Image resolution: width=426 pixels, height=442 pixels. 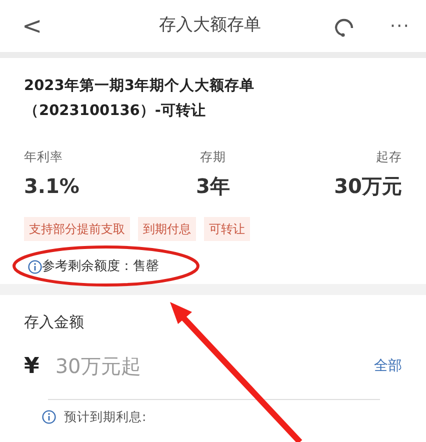 I want to click on stat-value: 3年, so click(x=213, y=186).